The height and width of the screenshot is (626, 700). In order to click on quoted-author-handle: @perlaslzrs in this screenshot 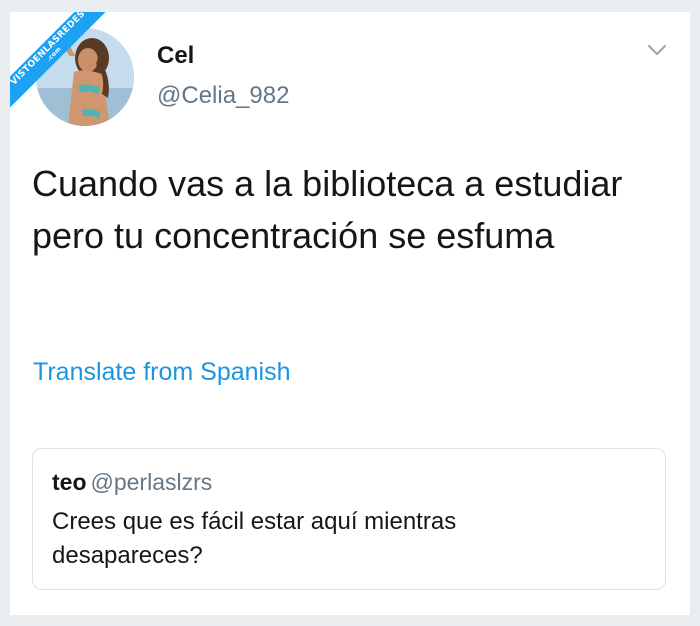, I will do `click(151, 482)`.